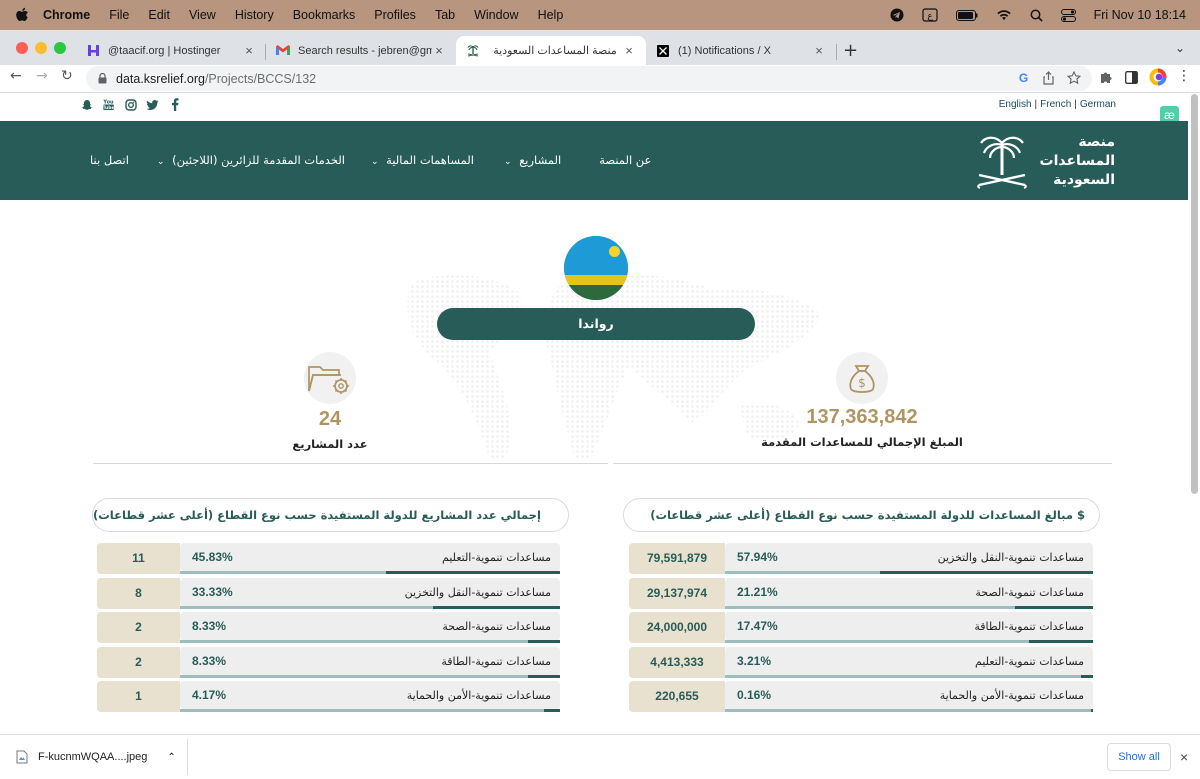 Image resolution: width=1200 pixels, height=779 pixels. What do you see at coordinates (496, 661) in the screenshot?
I see `sector-label: مساعدات تنموية-الطاقة` at bounding box center [496, 661].